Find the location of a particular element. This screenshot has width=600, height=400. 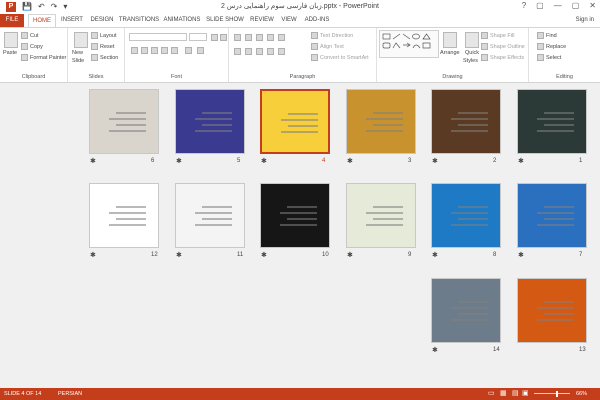

paste-button: Paste is located at coordinates (10, 53).